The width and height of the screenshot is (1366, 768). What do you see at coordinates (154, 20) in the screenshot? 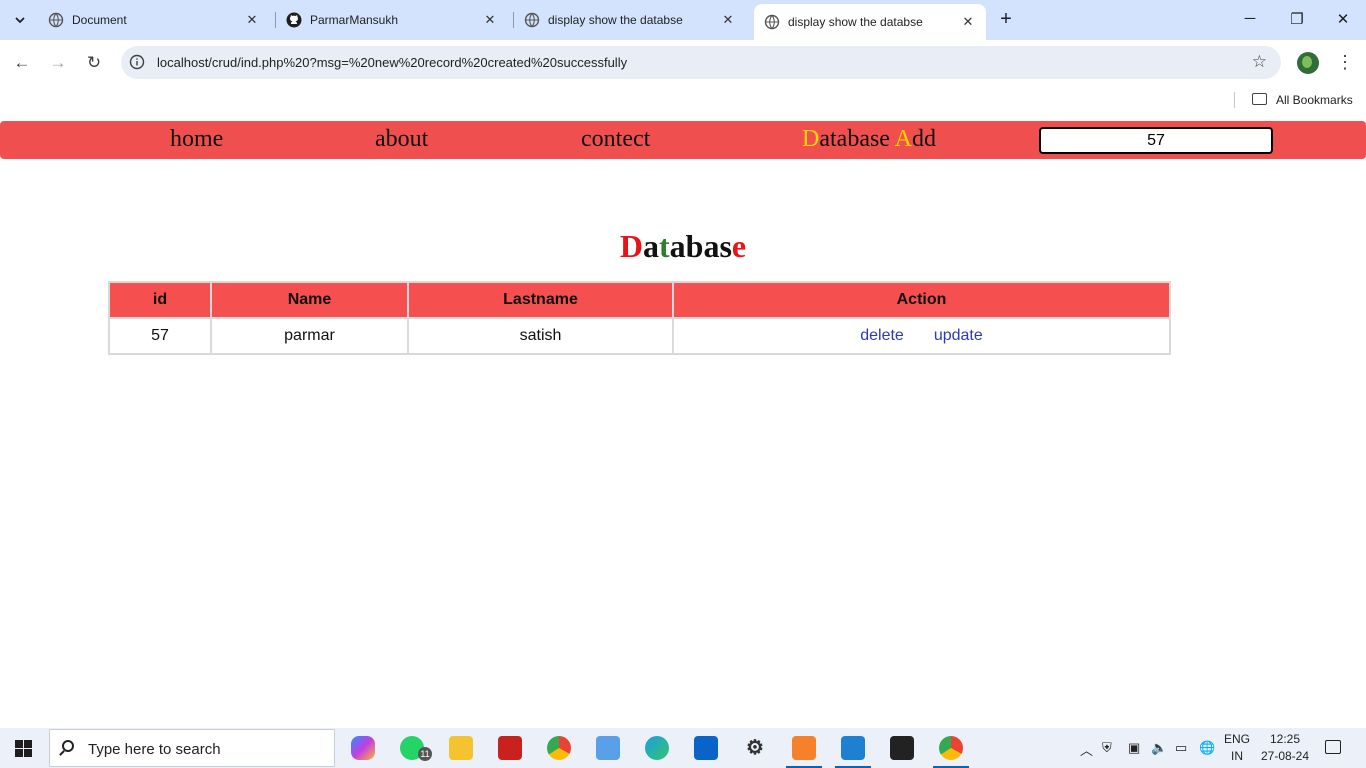
I see `tab-document: Document ✕` at bounding box center [154, 20].